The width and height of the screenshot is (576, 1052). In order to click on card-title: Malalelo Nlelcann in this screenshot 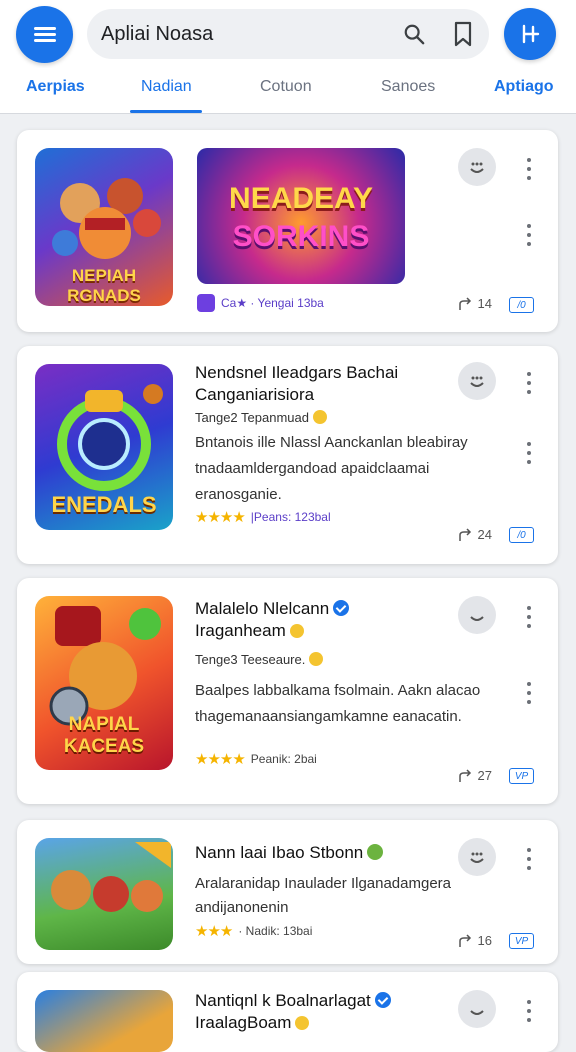, I will do `click(325, 609)`.